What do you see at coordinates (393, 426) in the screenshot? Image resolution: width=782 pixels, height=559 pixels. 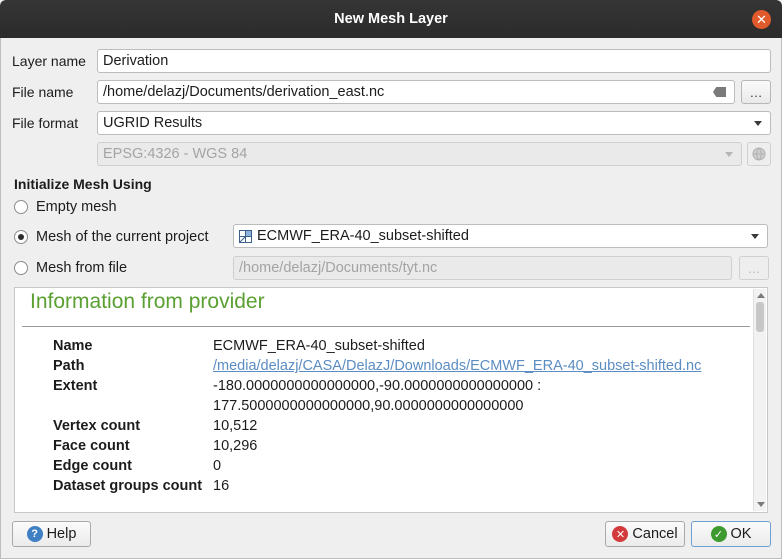 I see `info-row-vertex-count: Vertex count 10,512` at bounding box center [393, 426].